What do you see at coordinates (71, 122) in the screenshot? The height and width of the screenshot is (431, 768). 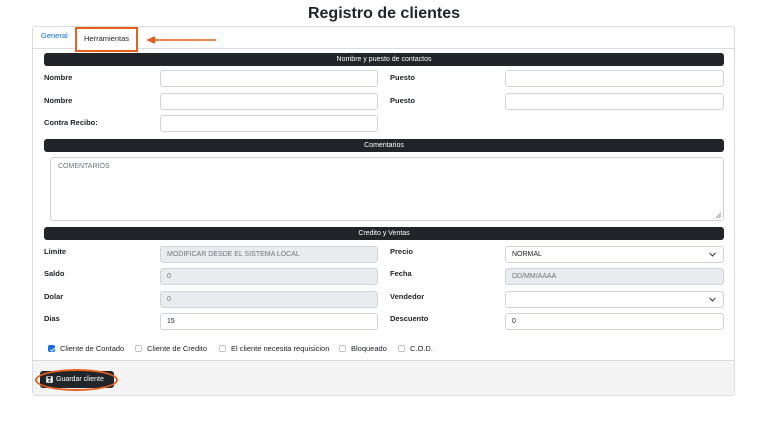 I see `label-contra-recibo: Contra Recibo:` at bounding box center [71, 122].